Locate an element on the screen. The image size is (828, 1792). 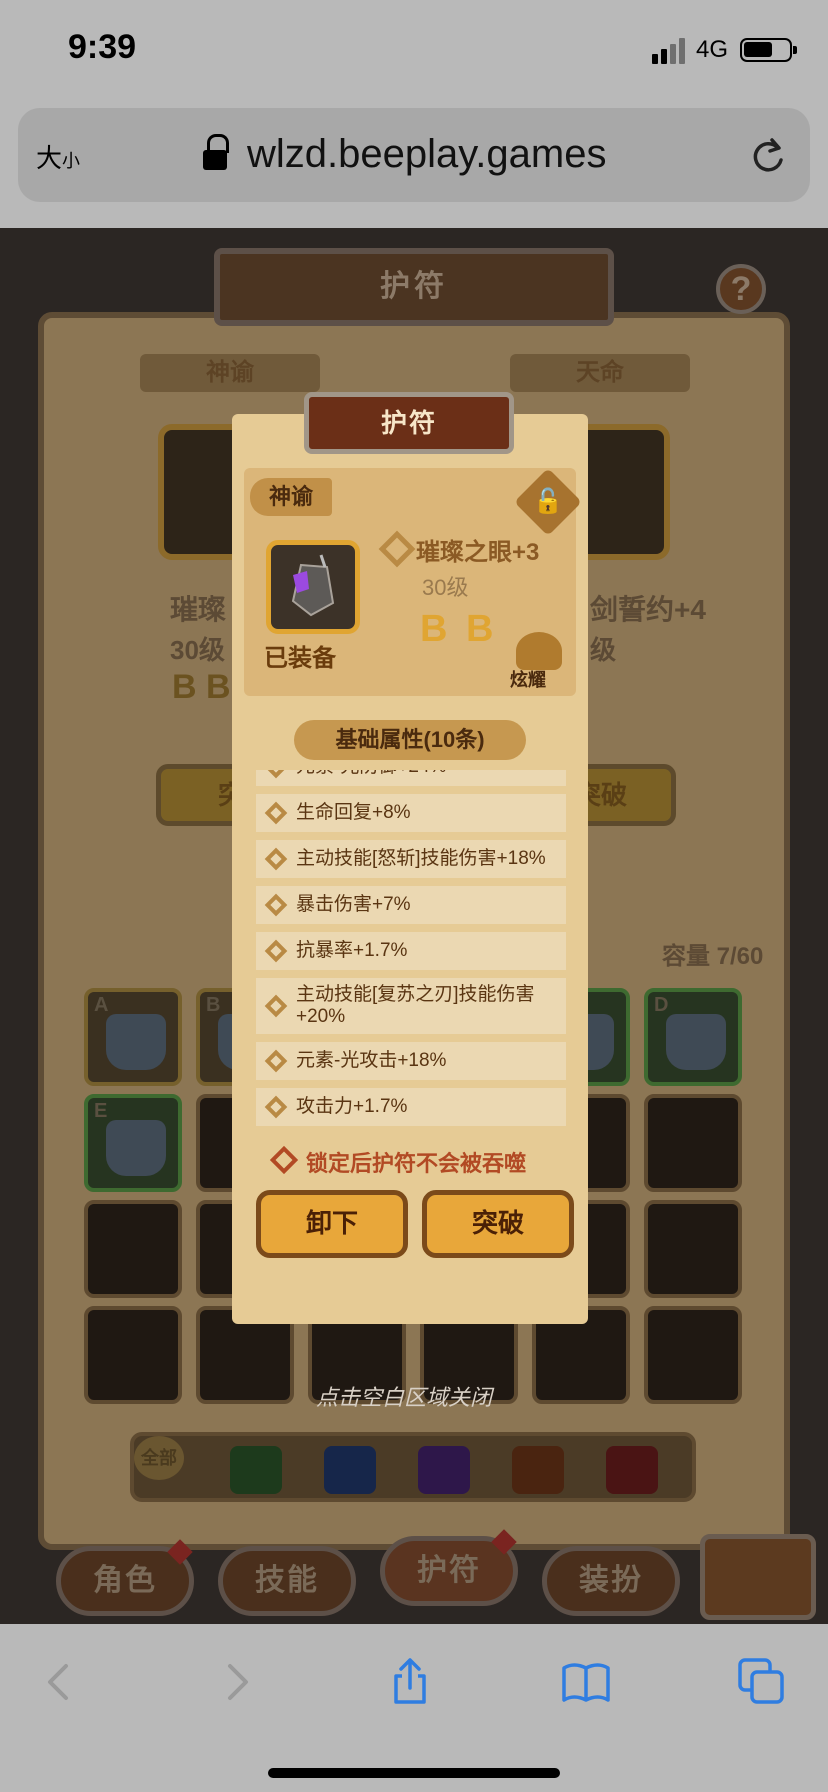
slot-item-level: 30级 is located at coordinates (197, 650).